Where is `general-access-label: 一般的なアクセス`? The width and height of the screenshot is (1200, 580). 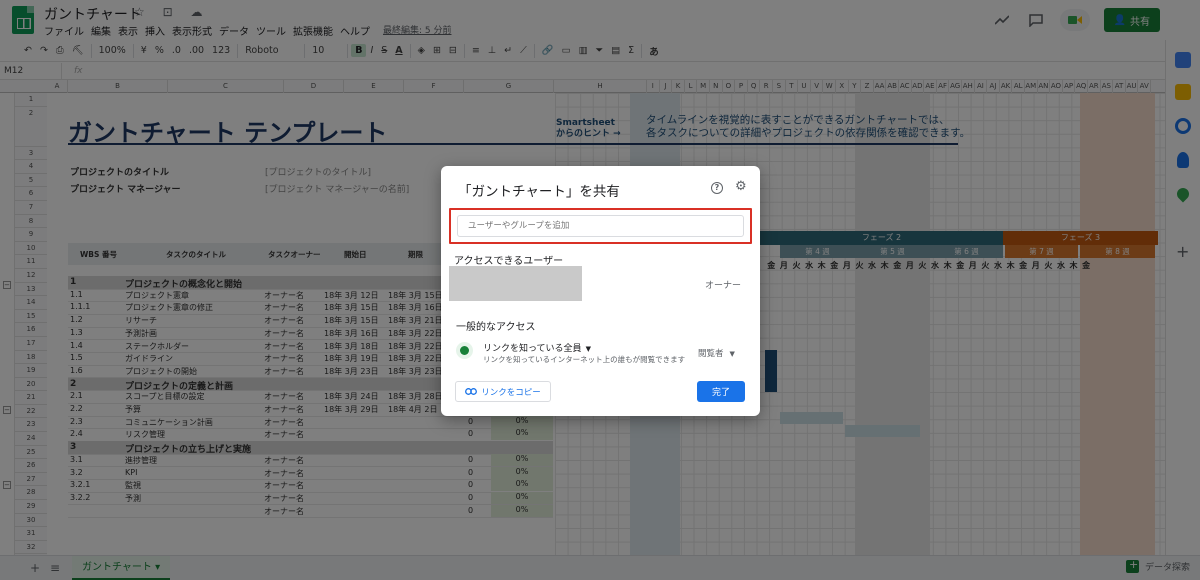
general-access-label: 一般的なアクセス is located at coordinates (496, 327).